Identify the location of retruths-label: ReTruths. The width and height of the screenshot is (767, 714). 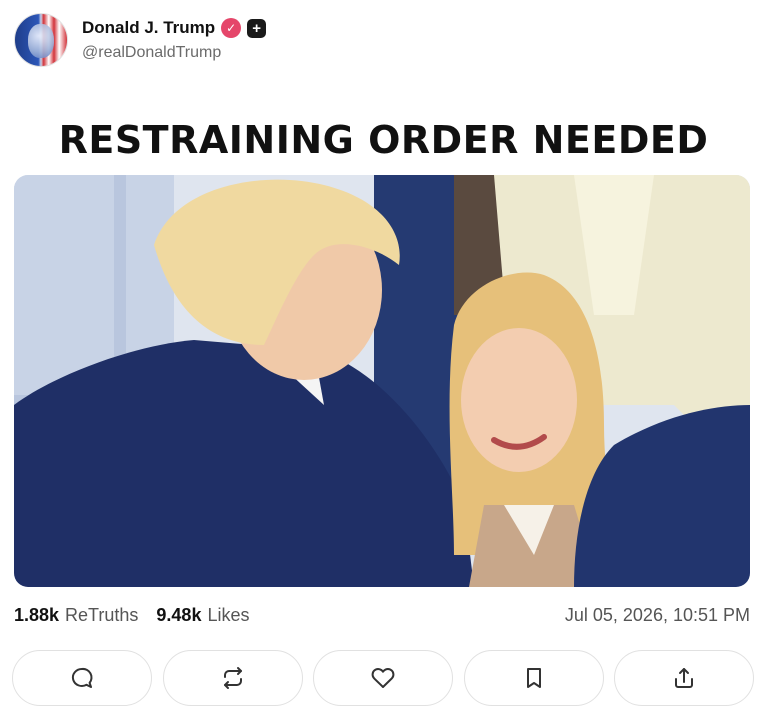
(102, 614).